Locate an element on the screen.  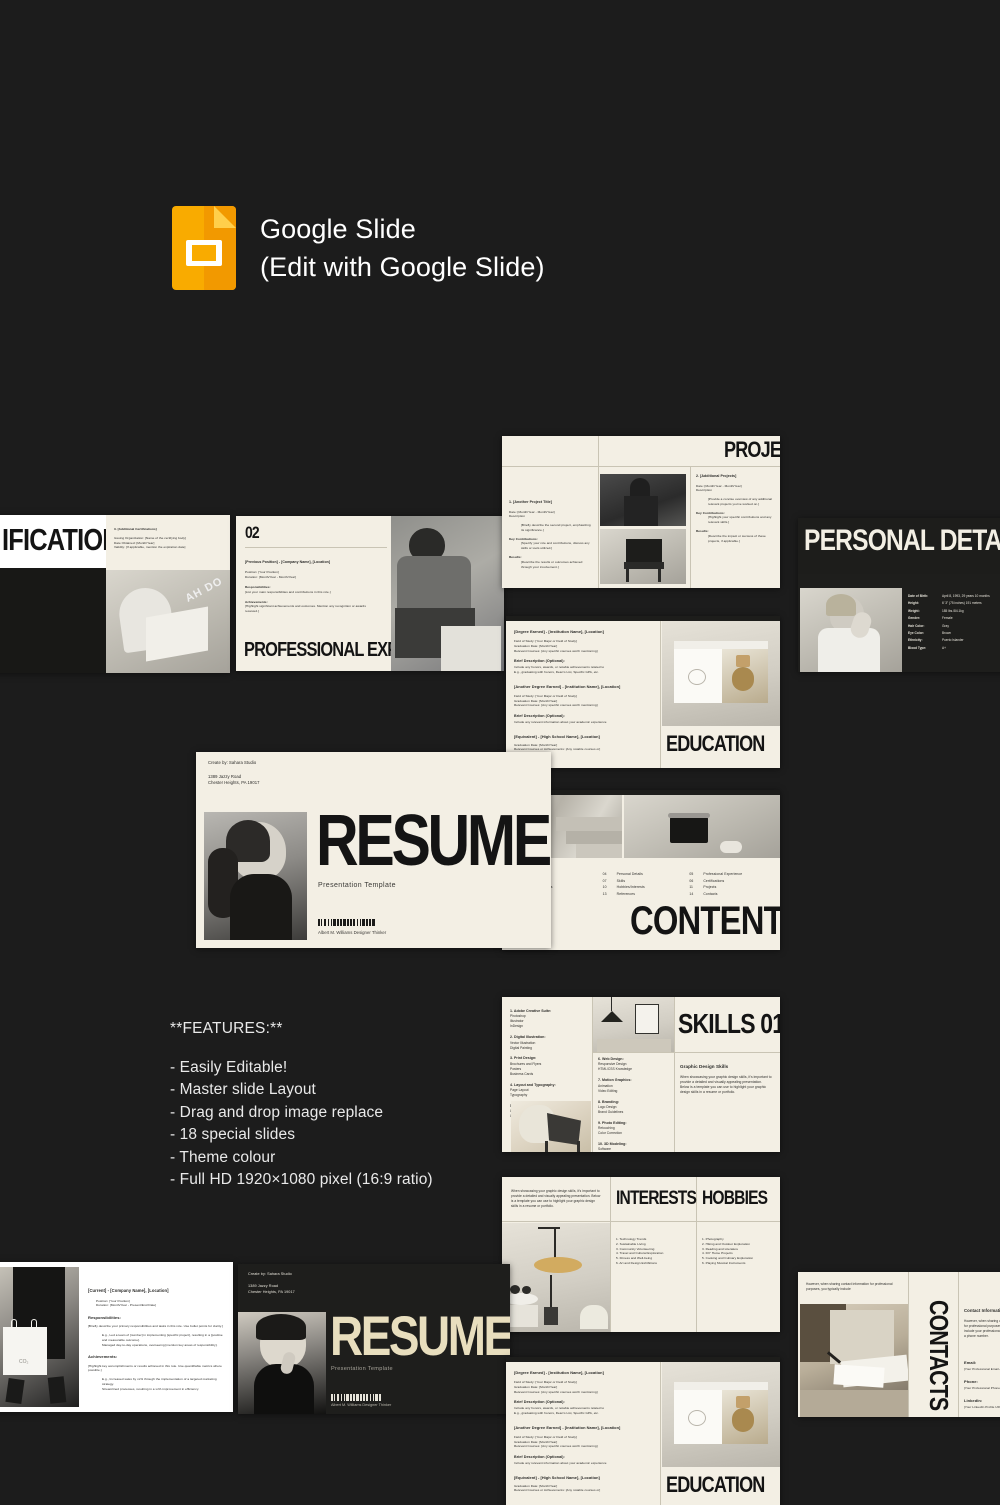
contents-item: 07 Skills is located at coordinates (641, 881).